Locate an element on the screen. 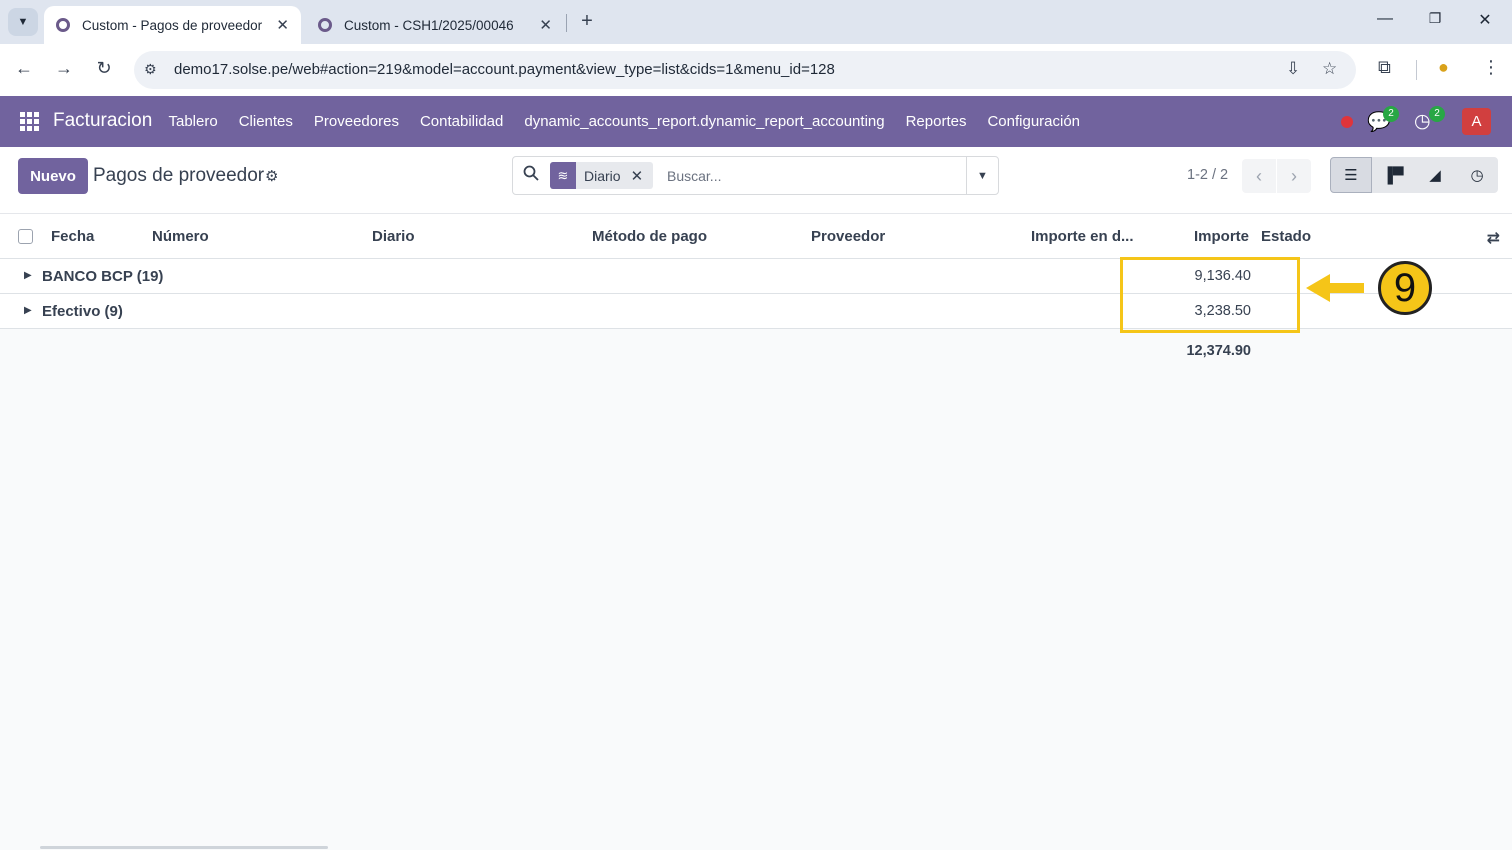 The image size is (1512, 850). apps-menu-icon is located at coordinates (29, 121).